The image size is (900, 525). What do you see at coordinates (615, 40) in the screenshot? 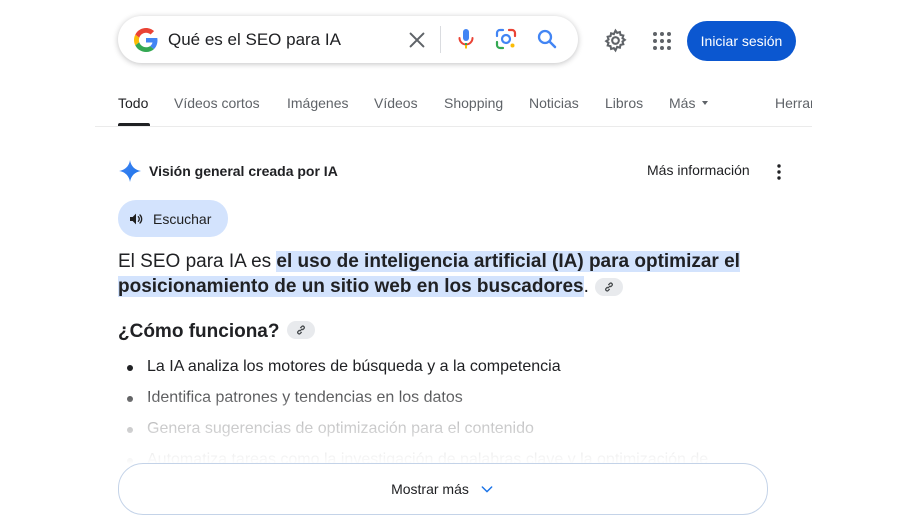
I see `gear-icon` at bounding box center [615, 40].